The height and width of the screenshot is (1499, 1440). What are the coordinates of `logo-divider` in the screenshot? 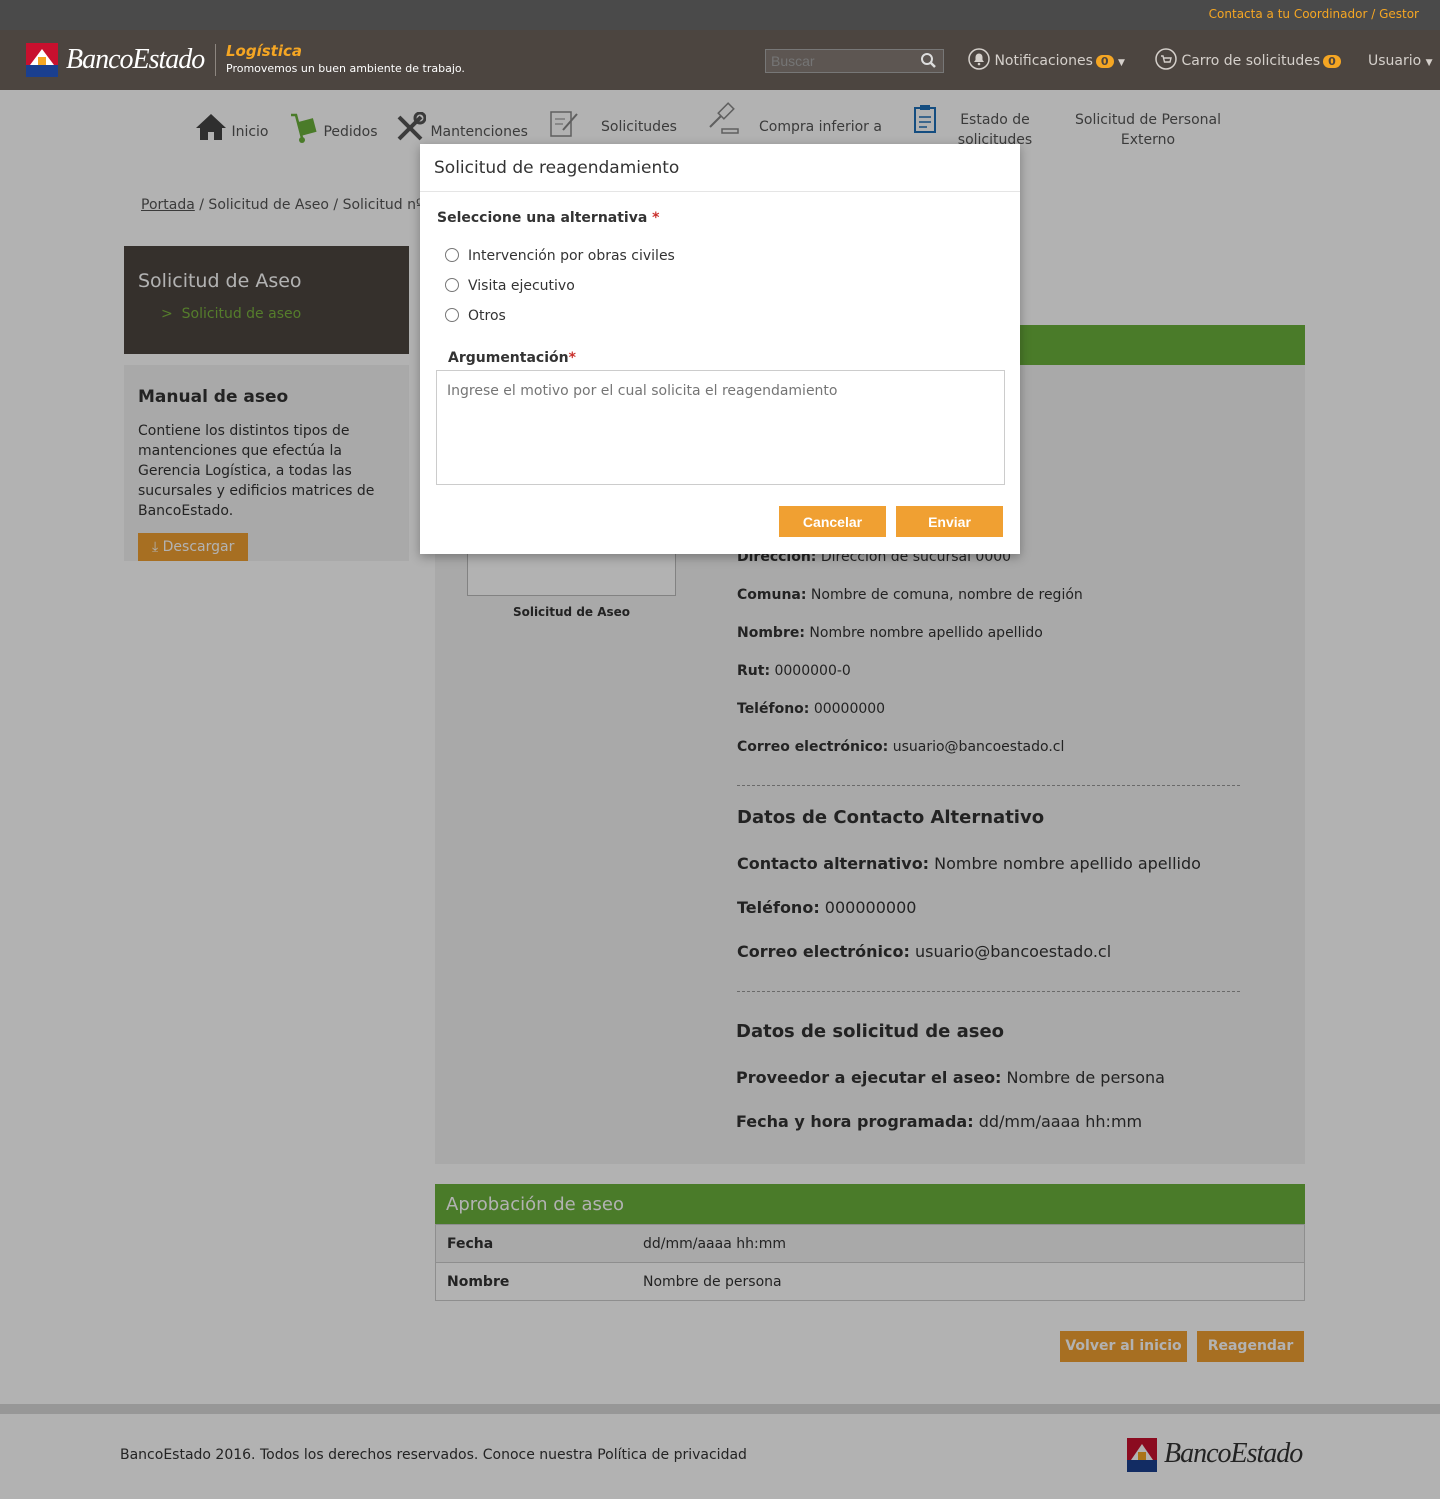 It's located at (215, 60).